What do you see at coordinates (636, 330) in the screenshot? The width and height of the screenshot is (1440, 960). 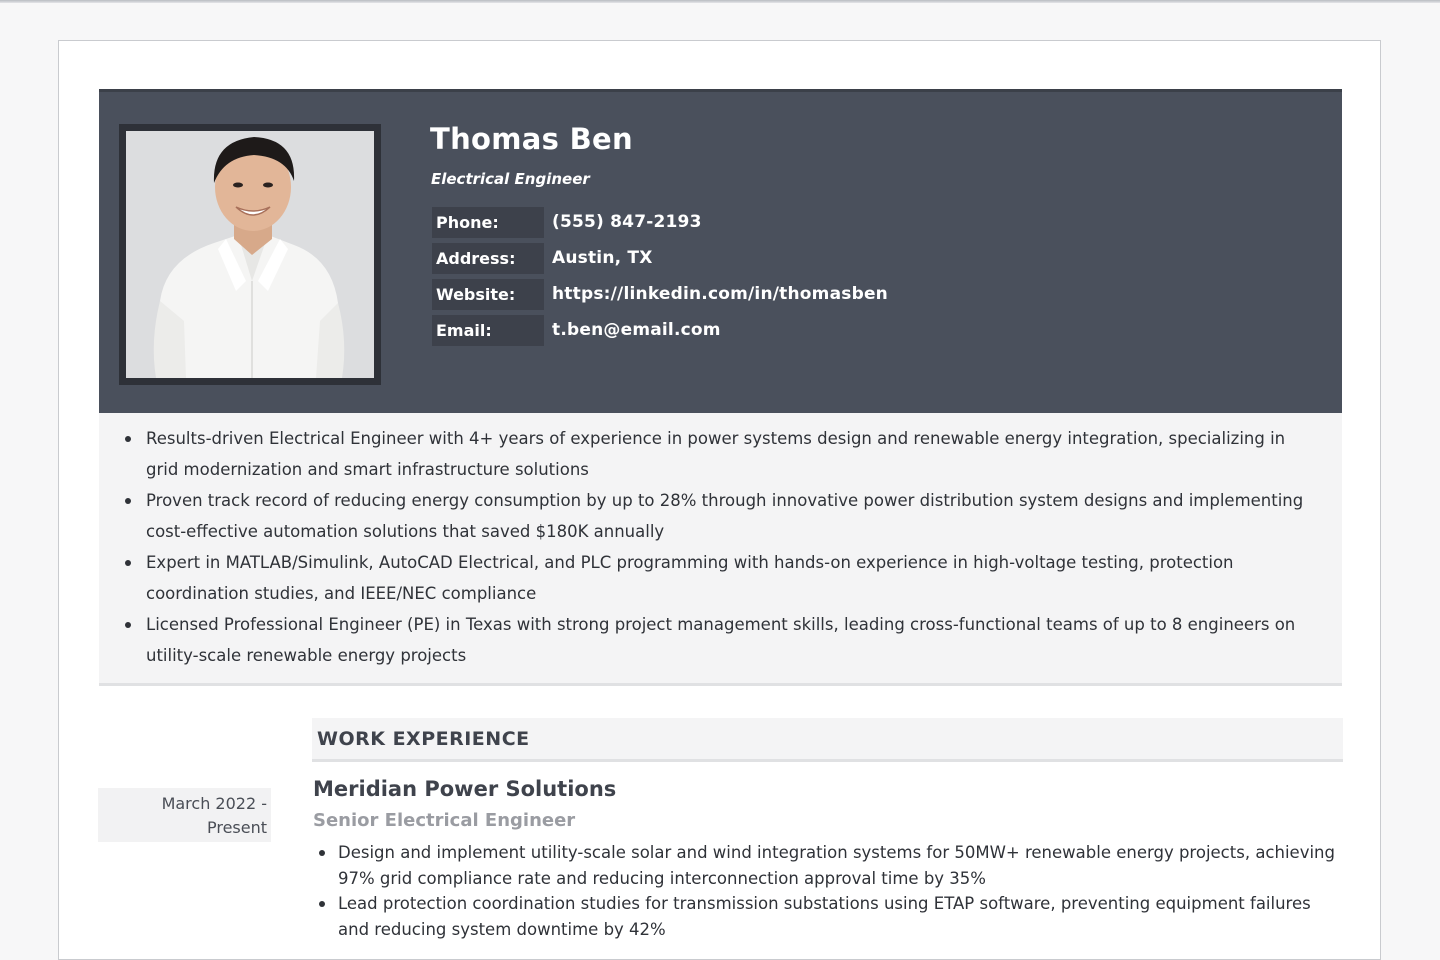 I see `email-link: t.ben@email.com` at bounding box center [636, 330].